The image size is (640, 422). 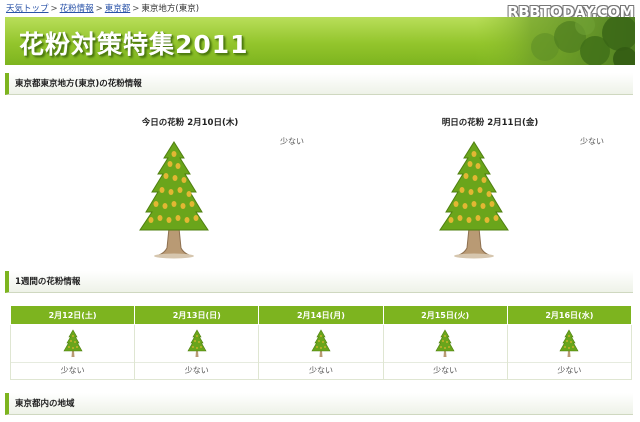 What do you see at coordinates (190, 123) in the screenshot?
I see `today-title: 今日の花粉 2月10日(木)` at bounding box center [190, 123].